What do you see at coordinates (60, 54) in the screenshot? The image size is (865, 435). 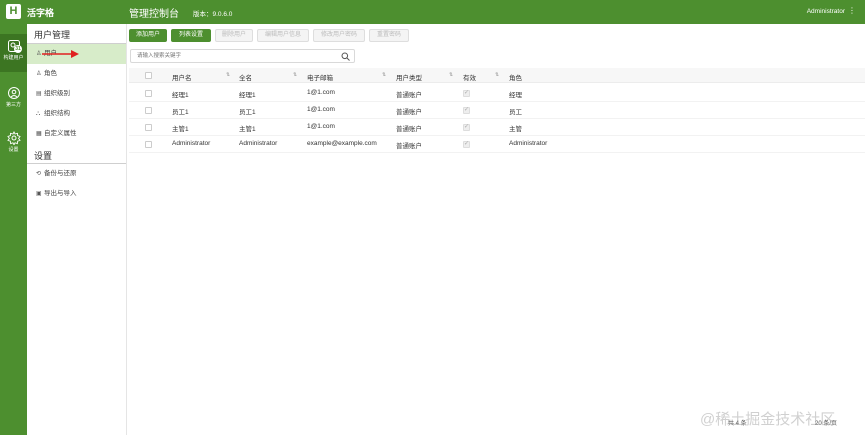 I see `annotation-arrow-icon` at bounding box center [60, 54].